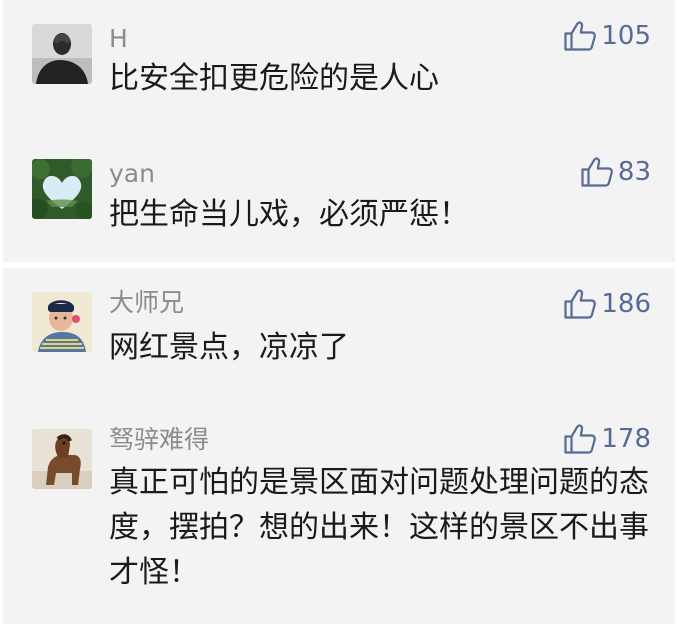 The width and height of the screenshot is (678, 627). I want to click on horse-avatar-icon, so click(62, 459).